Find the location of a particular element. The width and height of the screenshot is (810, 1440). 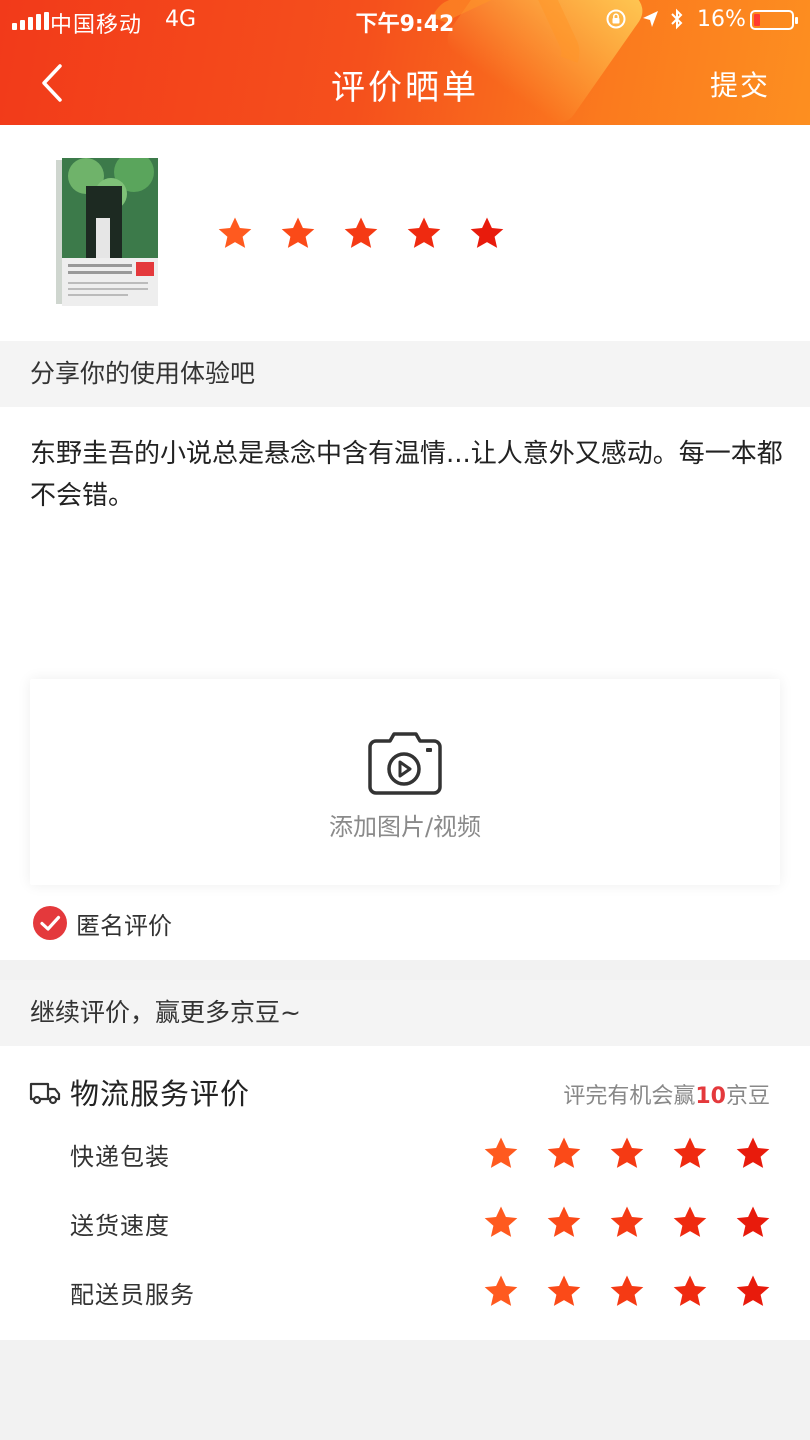

bluetooth-icon is located at coordinates (677, 19).